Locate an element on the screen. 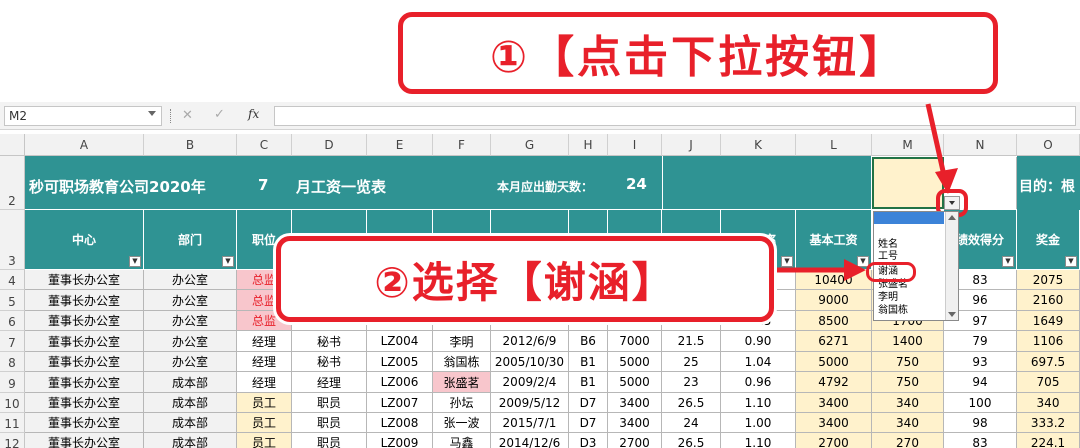 Image resolution: width=1080 pixels, height=448 pixels. column-header-l: L is located at coordinates (834, 145).